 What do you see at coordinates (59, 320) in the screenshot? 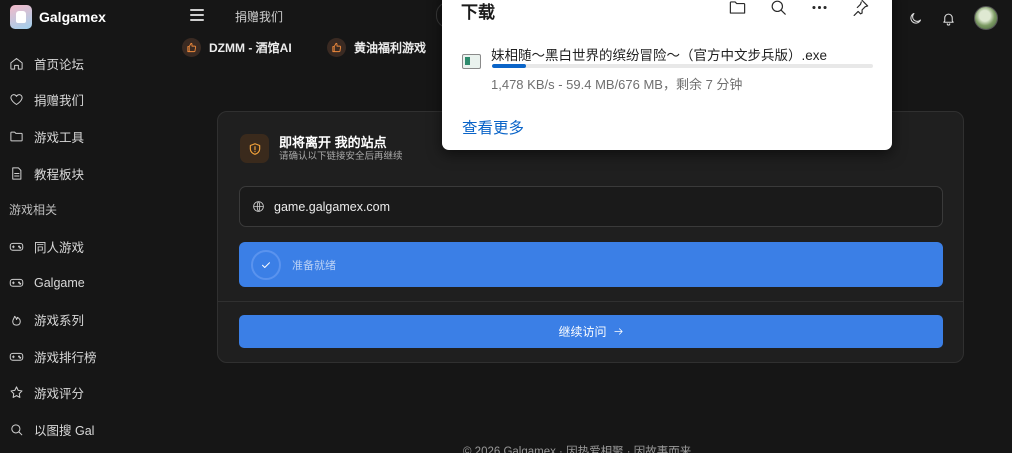
I see `sidebar-item-label: 游戏系列` at bounding box center [59, 320].